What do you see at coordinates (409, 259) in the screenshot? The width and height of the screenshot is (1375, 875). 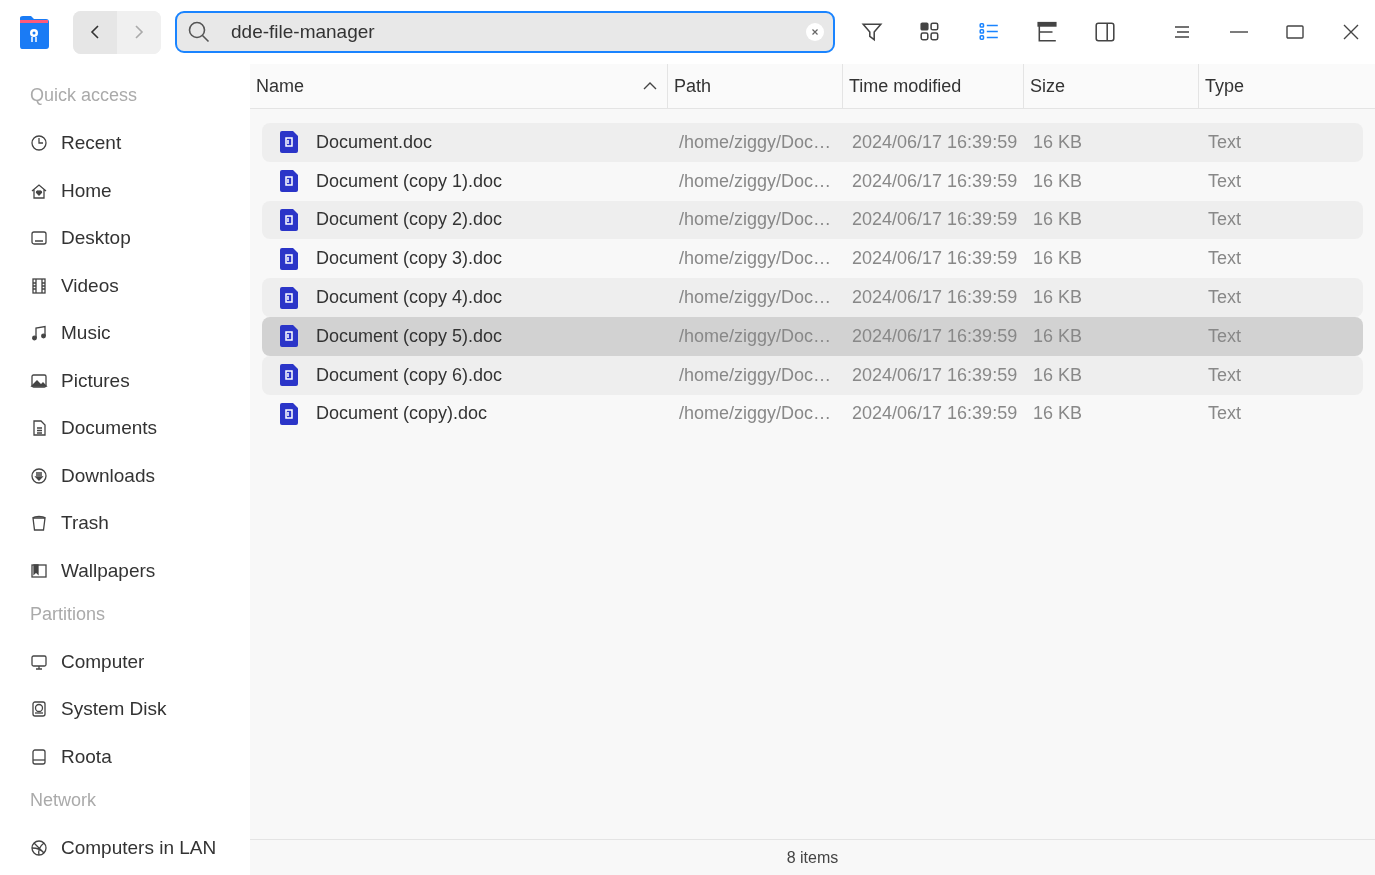 I see `file-name: Document (copy 3).doc` at bounding box center [409, 259].